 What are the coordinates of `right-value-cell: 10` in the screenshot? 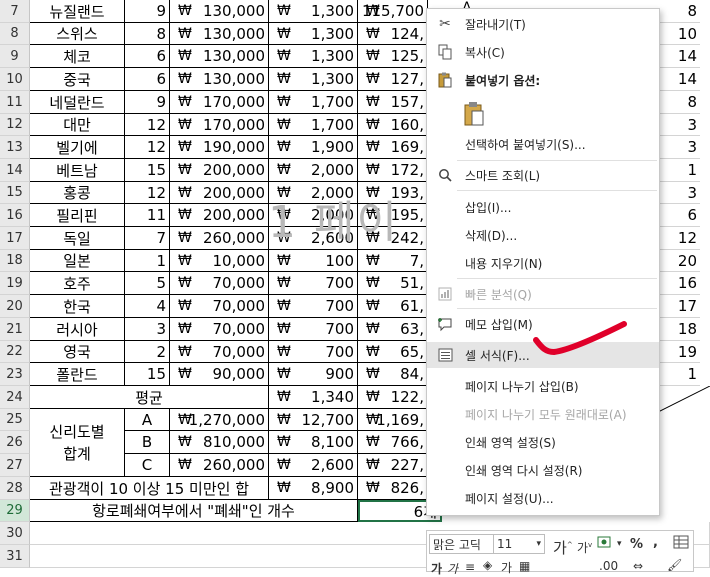 It's located at (680, 34).